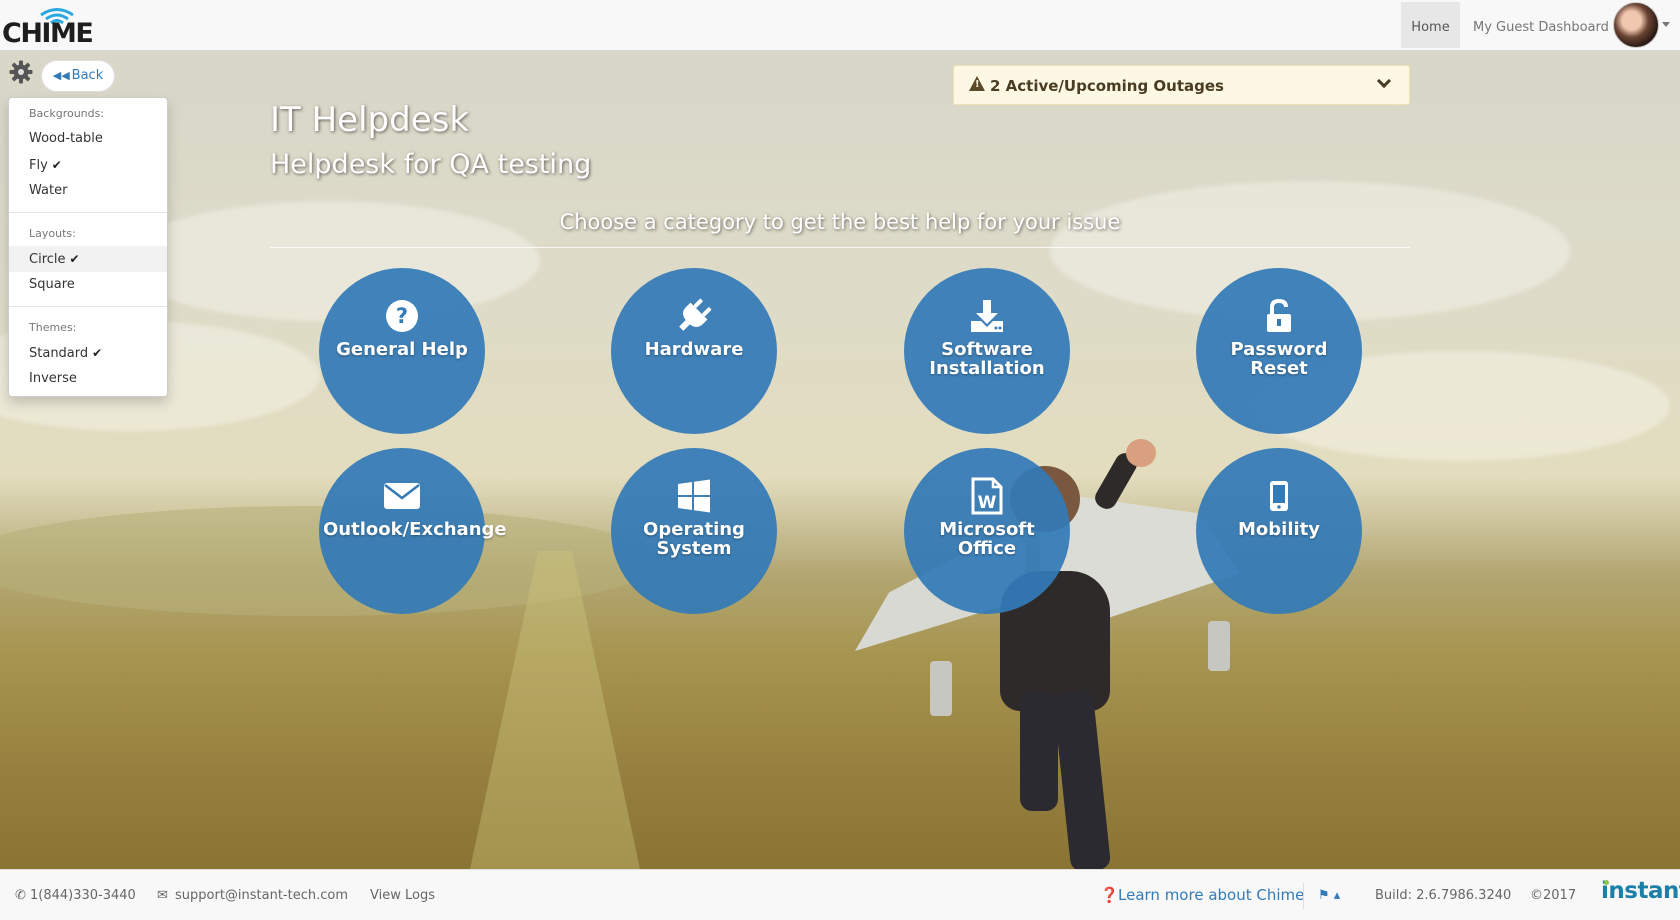  What do you see at coordinates (88, 353) in the screenshot?
I see `theme-option-standard: Standard ✔` at bounding box center [88, 353].